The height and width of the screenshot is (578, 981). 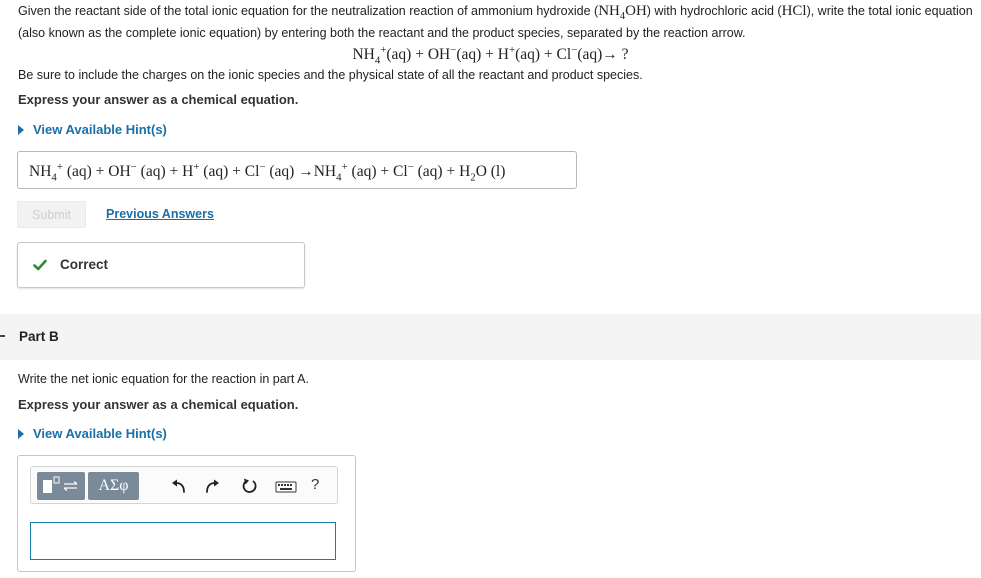 I want to click on collapse-caret-icon, so click(x=2, y=336).